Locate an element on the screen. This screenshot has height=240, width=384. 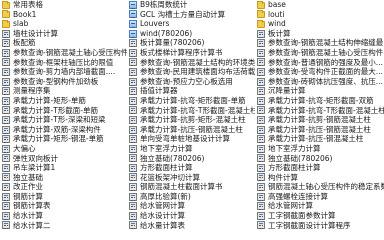
file-item-label: 高厚比验算(新) is located at coordinates (165, 196).